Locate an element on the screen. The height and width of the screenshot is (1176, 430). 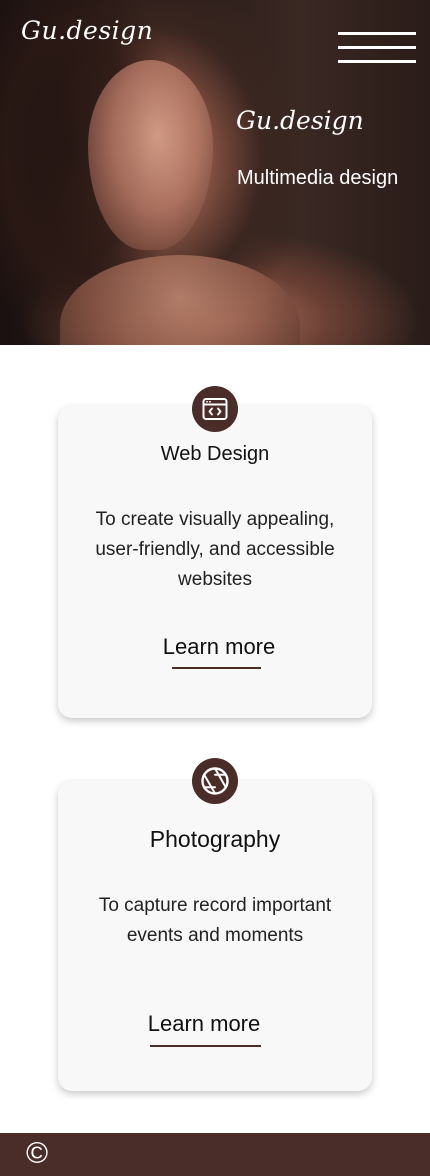
camera-aperture-icon is located at coordinates (215, 781).